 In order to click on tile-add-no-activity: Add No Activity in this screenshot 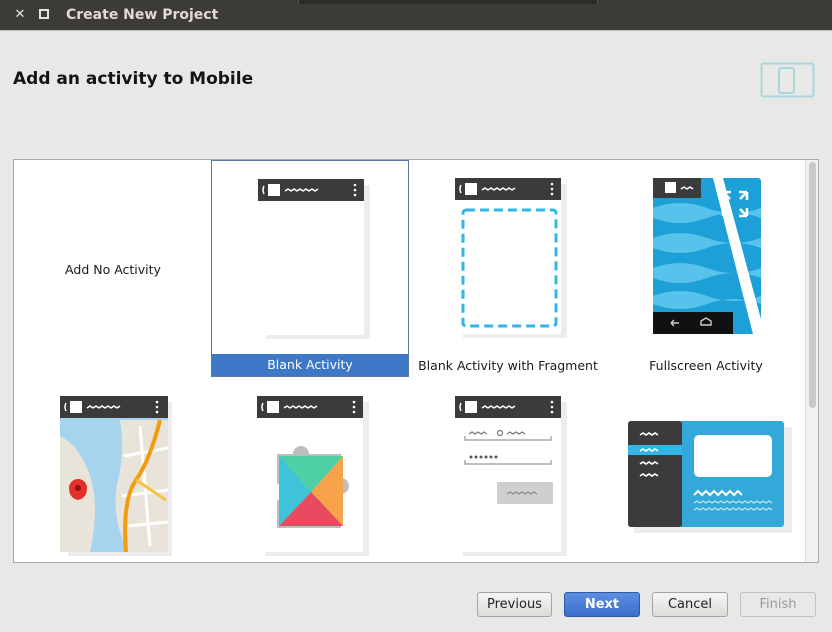, I will do `click(113, 268)`.